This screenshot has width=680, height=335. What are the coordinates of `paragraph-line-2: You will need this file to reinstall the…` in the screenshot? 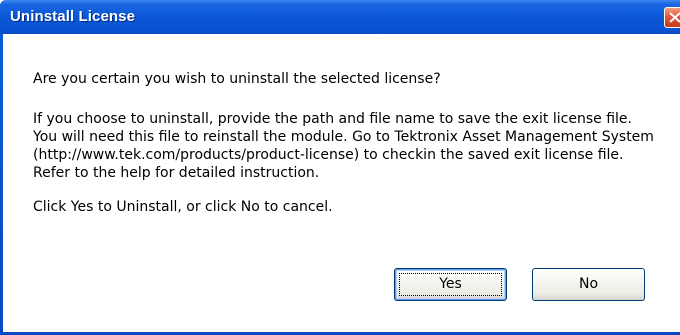 It's located at (343, 137).